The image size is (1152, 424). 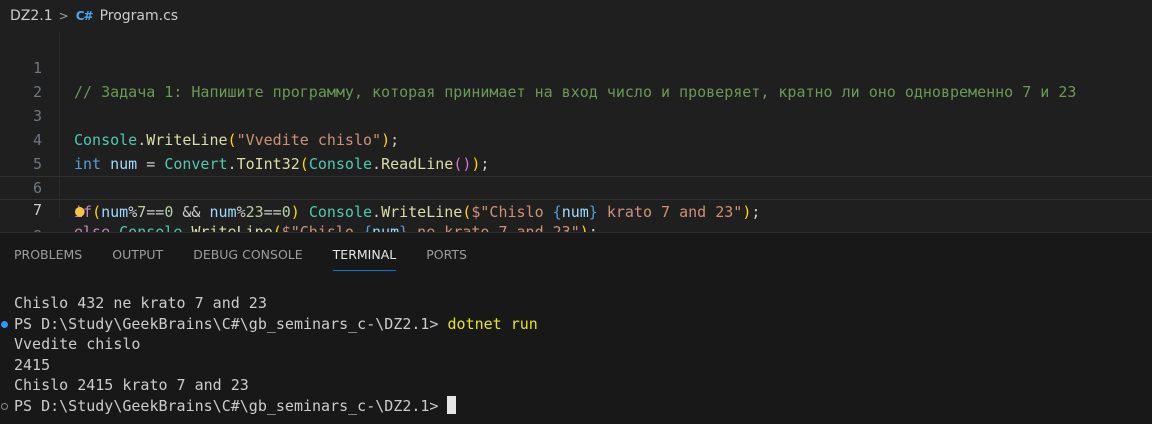 What do you see at coordinates (4, 406) in the screenshot?
I see `command-pending-icon` at bounding box center [4, 406].